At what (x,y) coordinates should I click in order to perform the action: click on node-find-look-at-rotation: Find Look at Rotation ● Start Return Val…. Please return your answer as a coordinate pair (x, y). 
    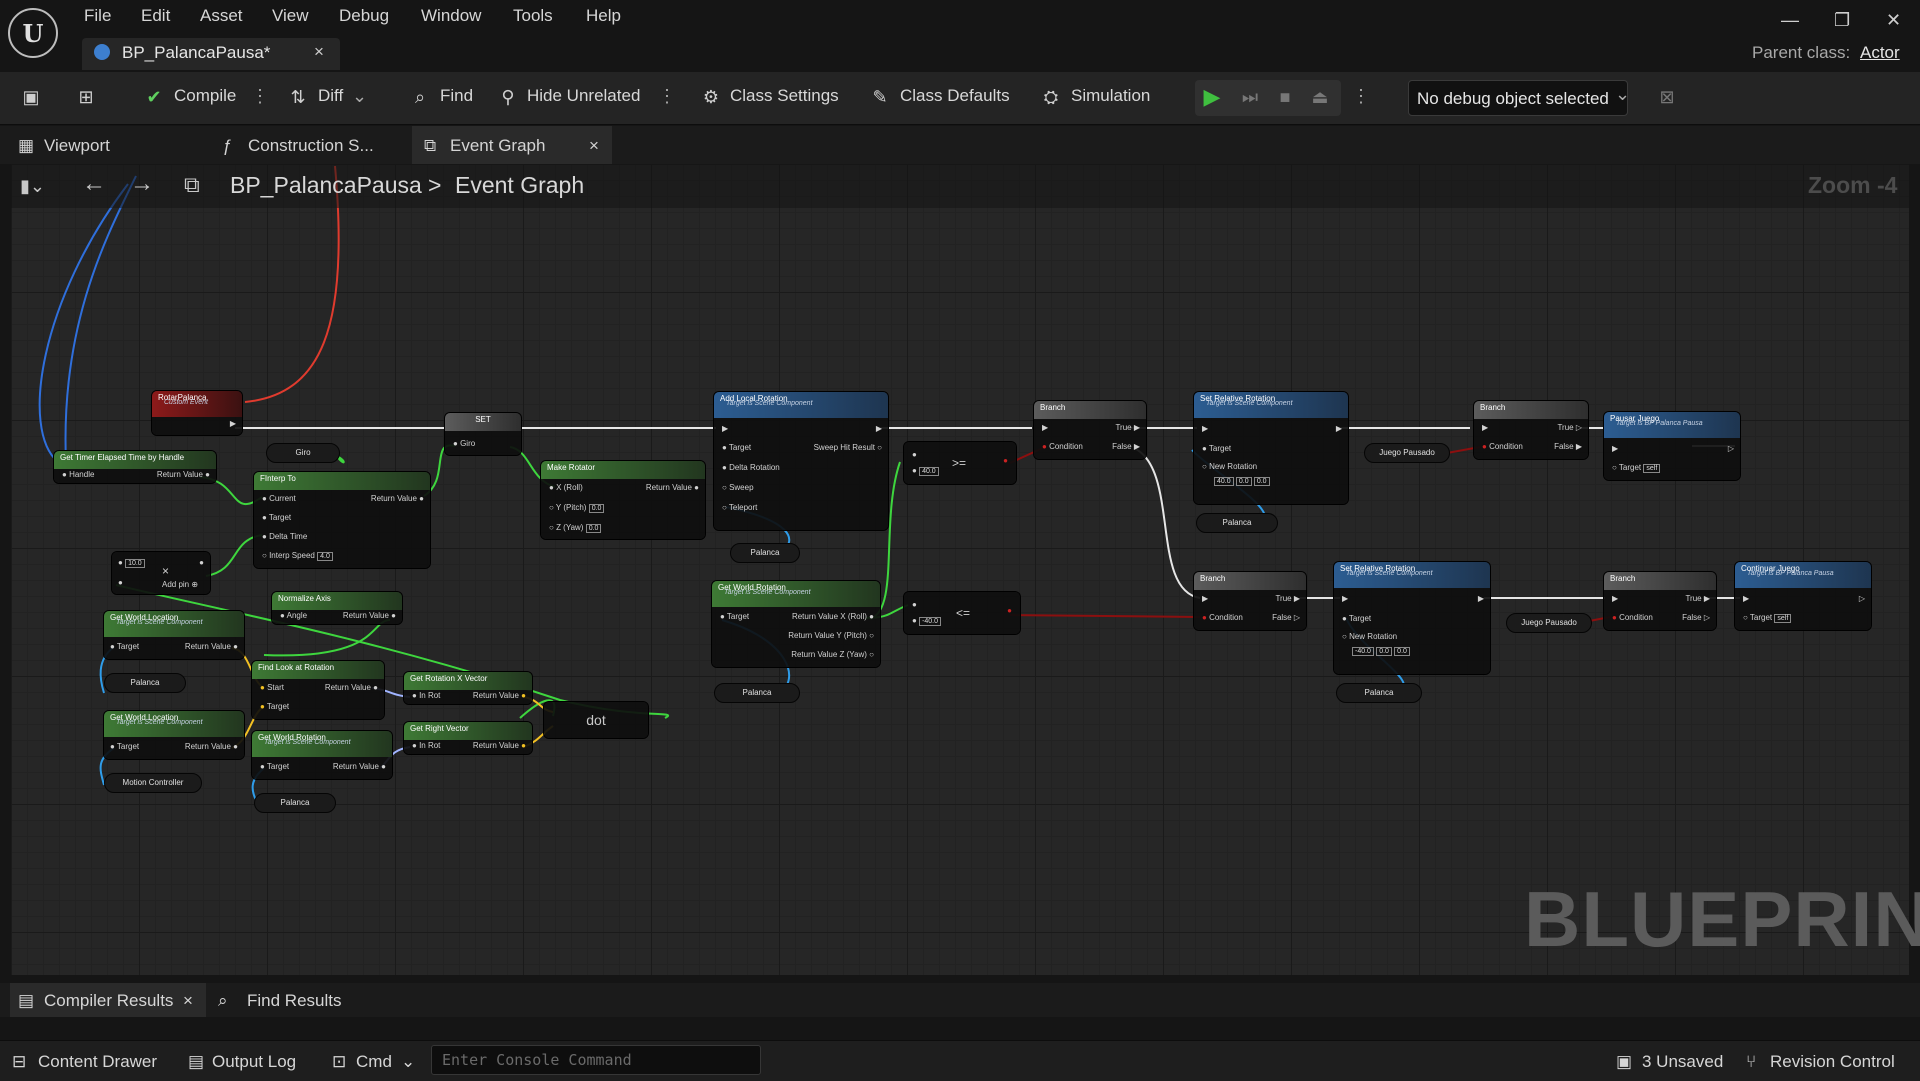
    Looking at the image, I should click on (318, 690).